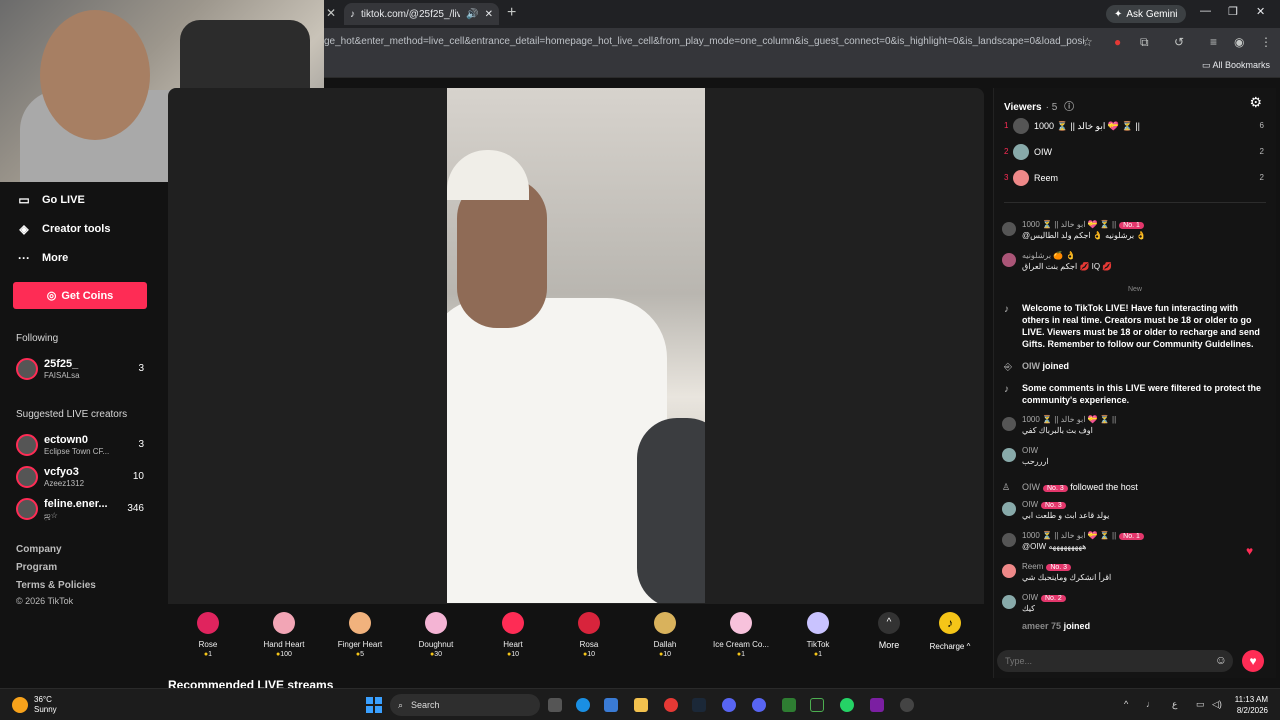 This screenshot has height=720, width=1280. Describe the element at coordinates (36, 567) in the screenshot. I see `footer-program-link: Program` at that location.